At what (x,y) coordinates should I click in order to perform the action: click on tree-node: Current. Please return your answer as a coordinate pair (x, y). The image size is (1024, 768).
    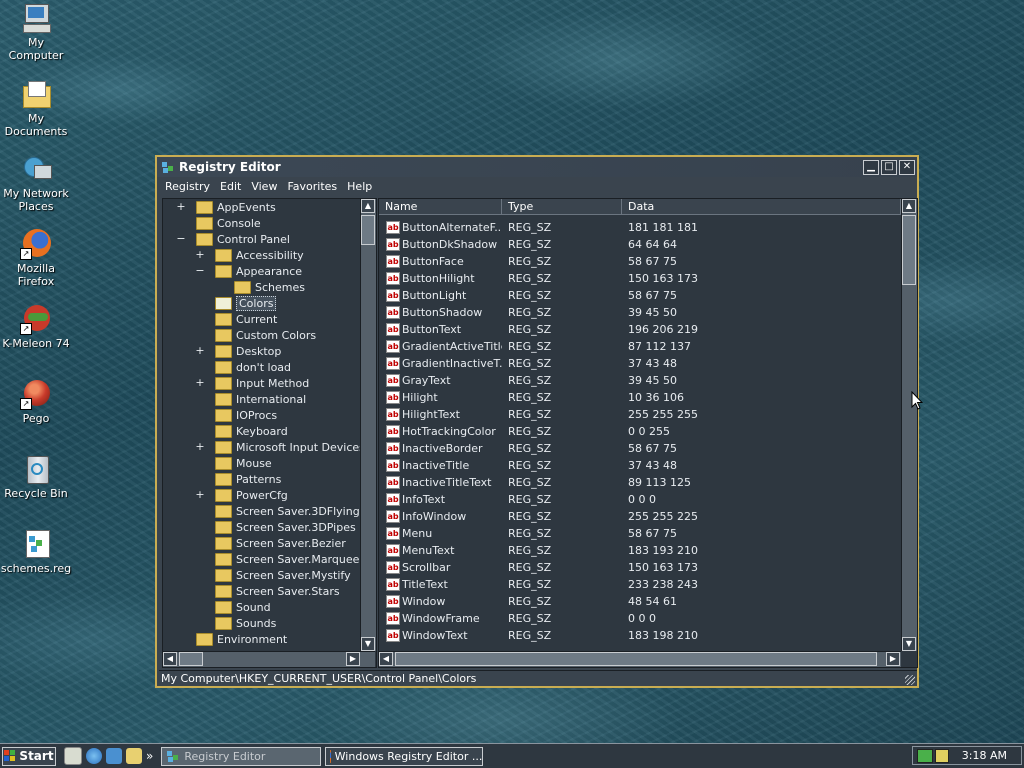
    Looking at the image, I should click on (246, 320).